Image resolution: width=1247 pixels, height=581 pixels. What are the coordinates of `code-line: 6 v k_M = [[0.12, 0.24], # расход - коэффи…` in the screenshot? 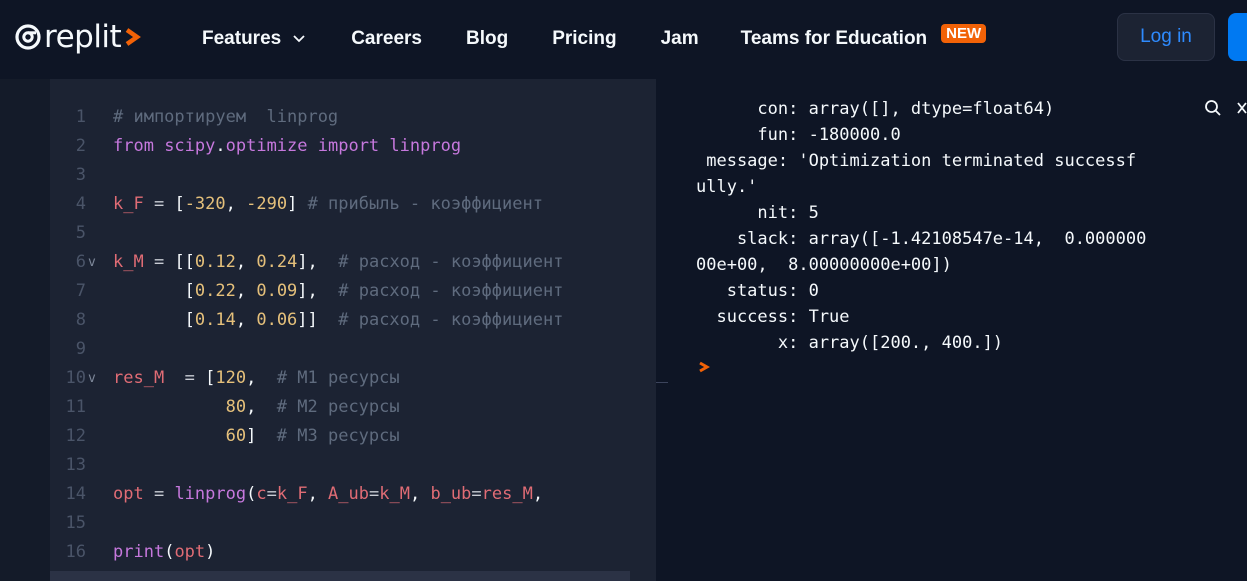 It's located at (353, 262).